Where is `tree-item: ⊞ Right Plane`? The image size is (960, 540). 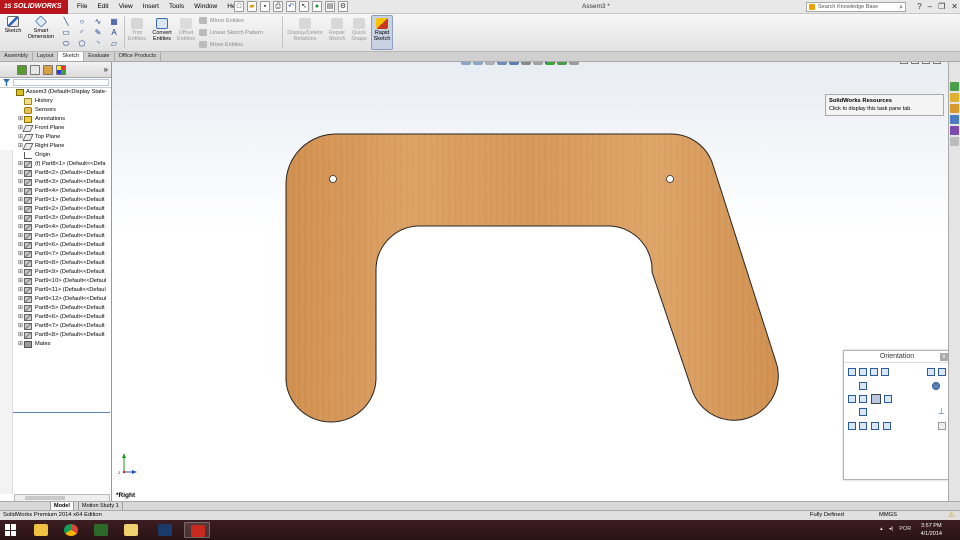
tree-item: ⊞ Right Plane is located at coordinates (55, 146).